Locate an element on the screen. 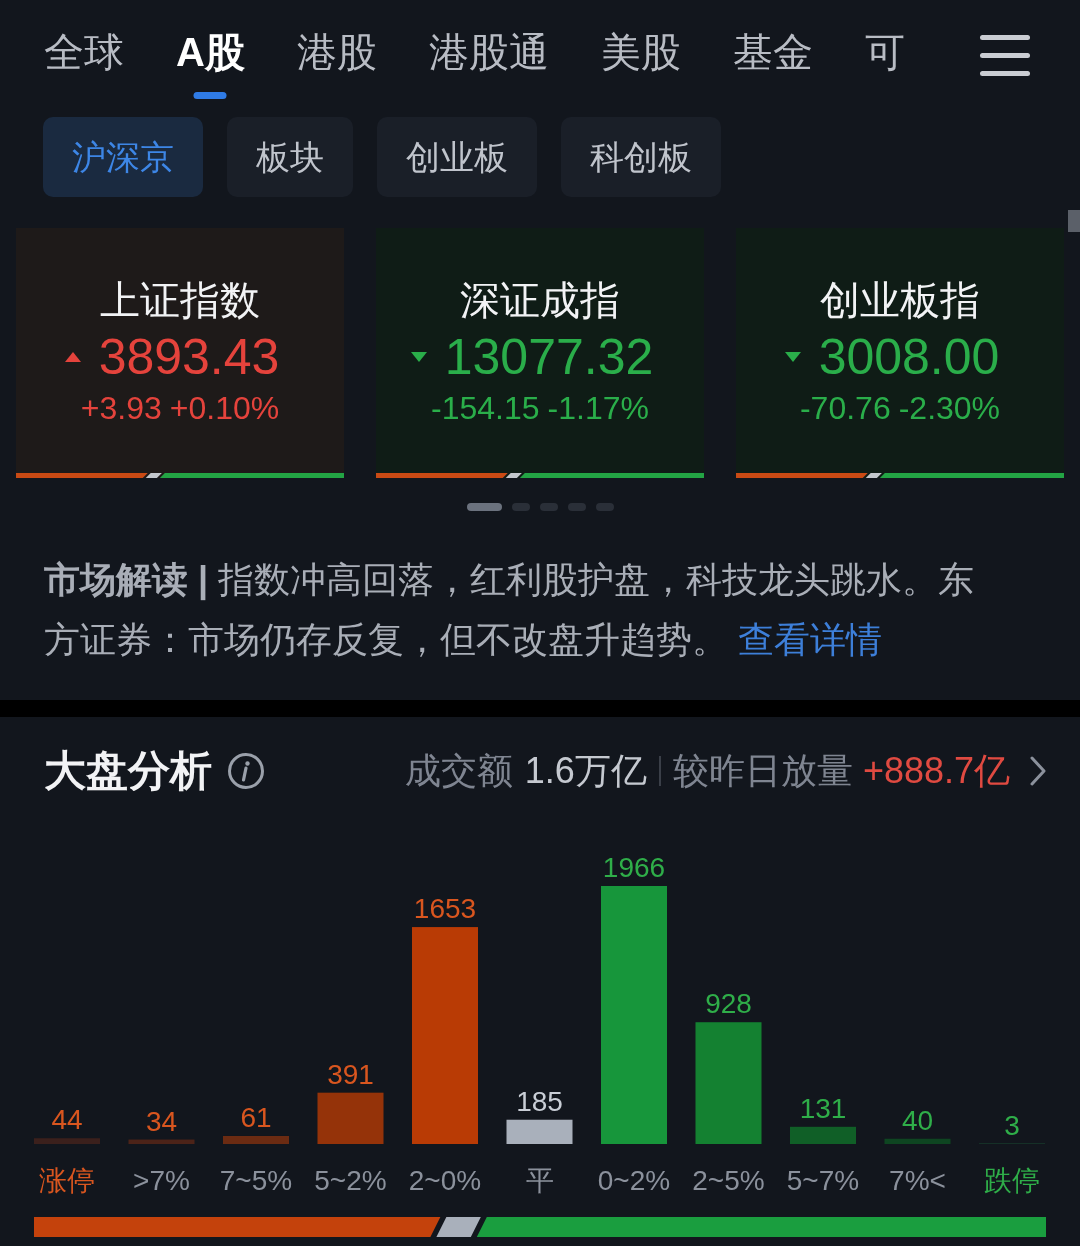 This screenshot has width=1080, height=1246. scrollbar-thumb is located at coordinates (1074, 221).